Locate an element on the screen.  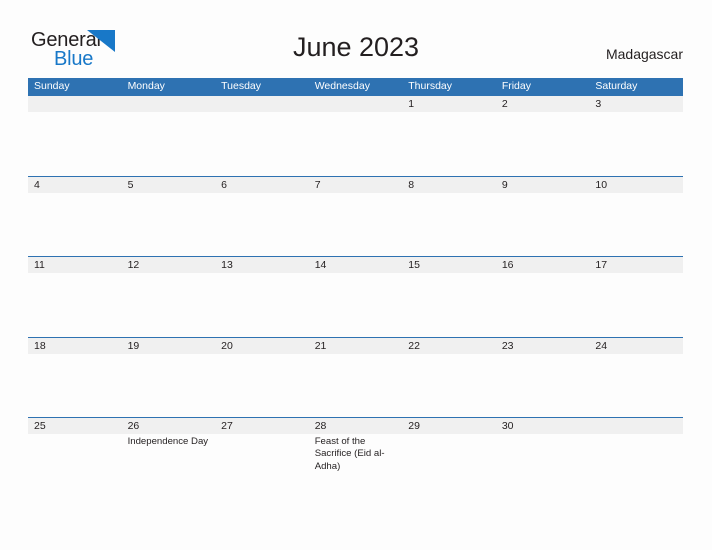
weekday-header-saturday: Saturday is located at coordinates (616, 86).